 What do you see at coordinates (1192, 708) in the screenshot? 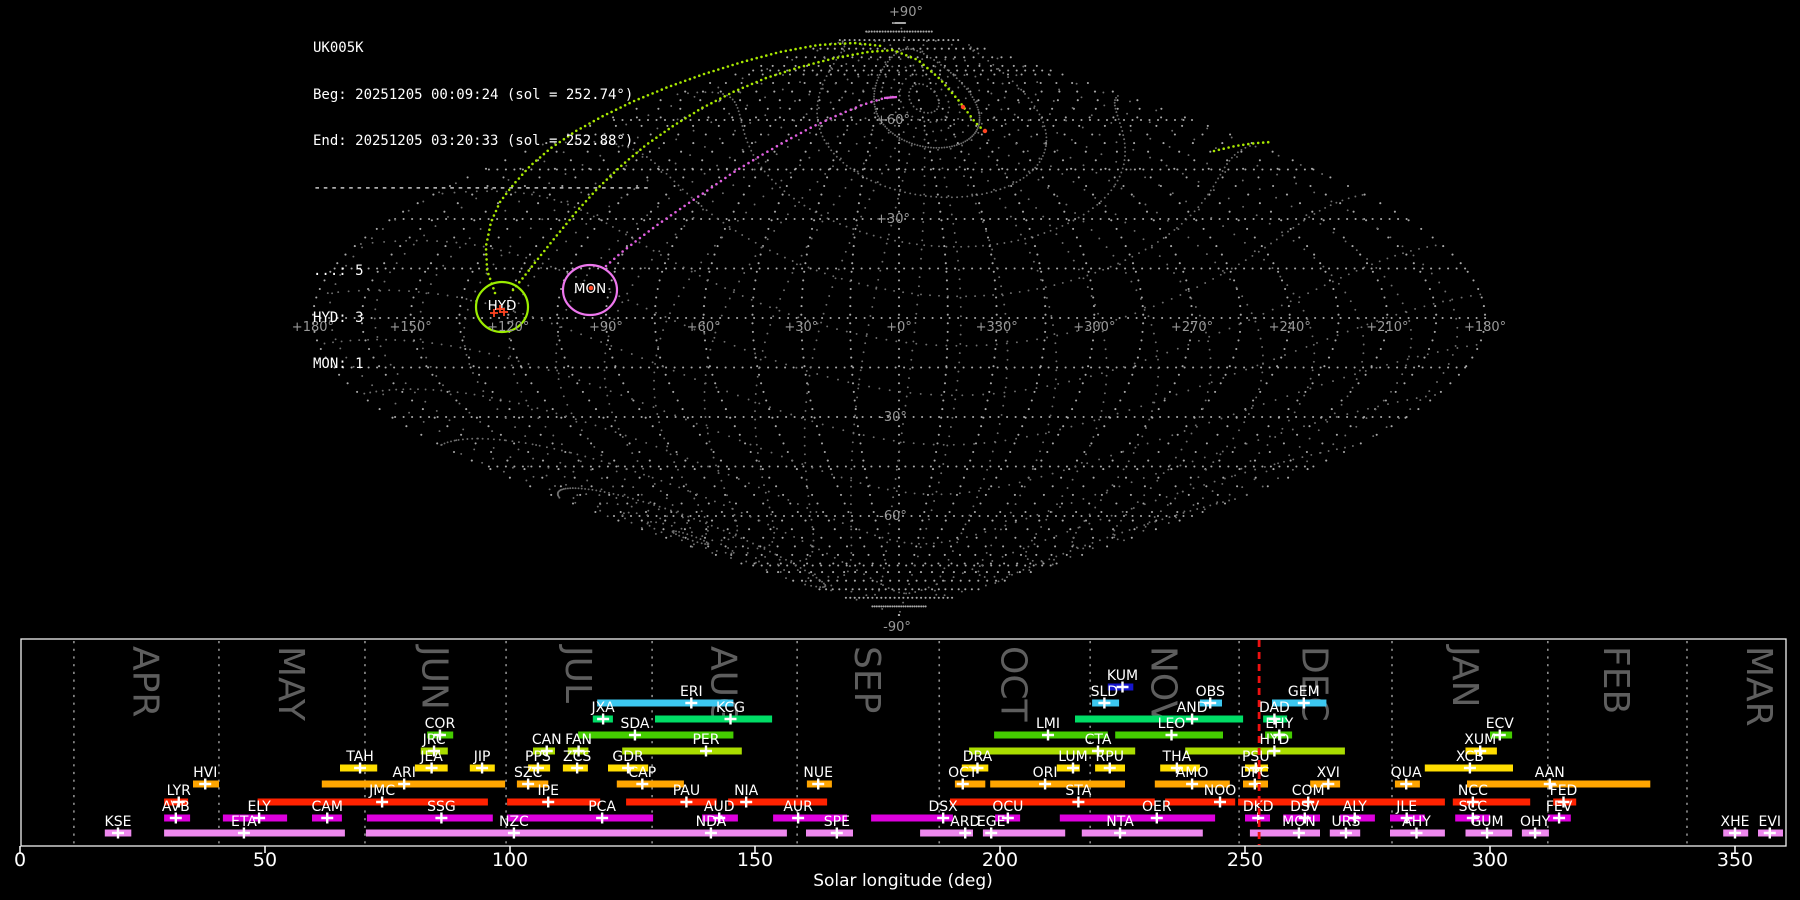
I see `shower-code: AND` at bounding box center [1192, 708].